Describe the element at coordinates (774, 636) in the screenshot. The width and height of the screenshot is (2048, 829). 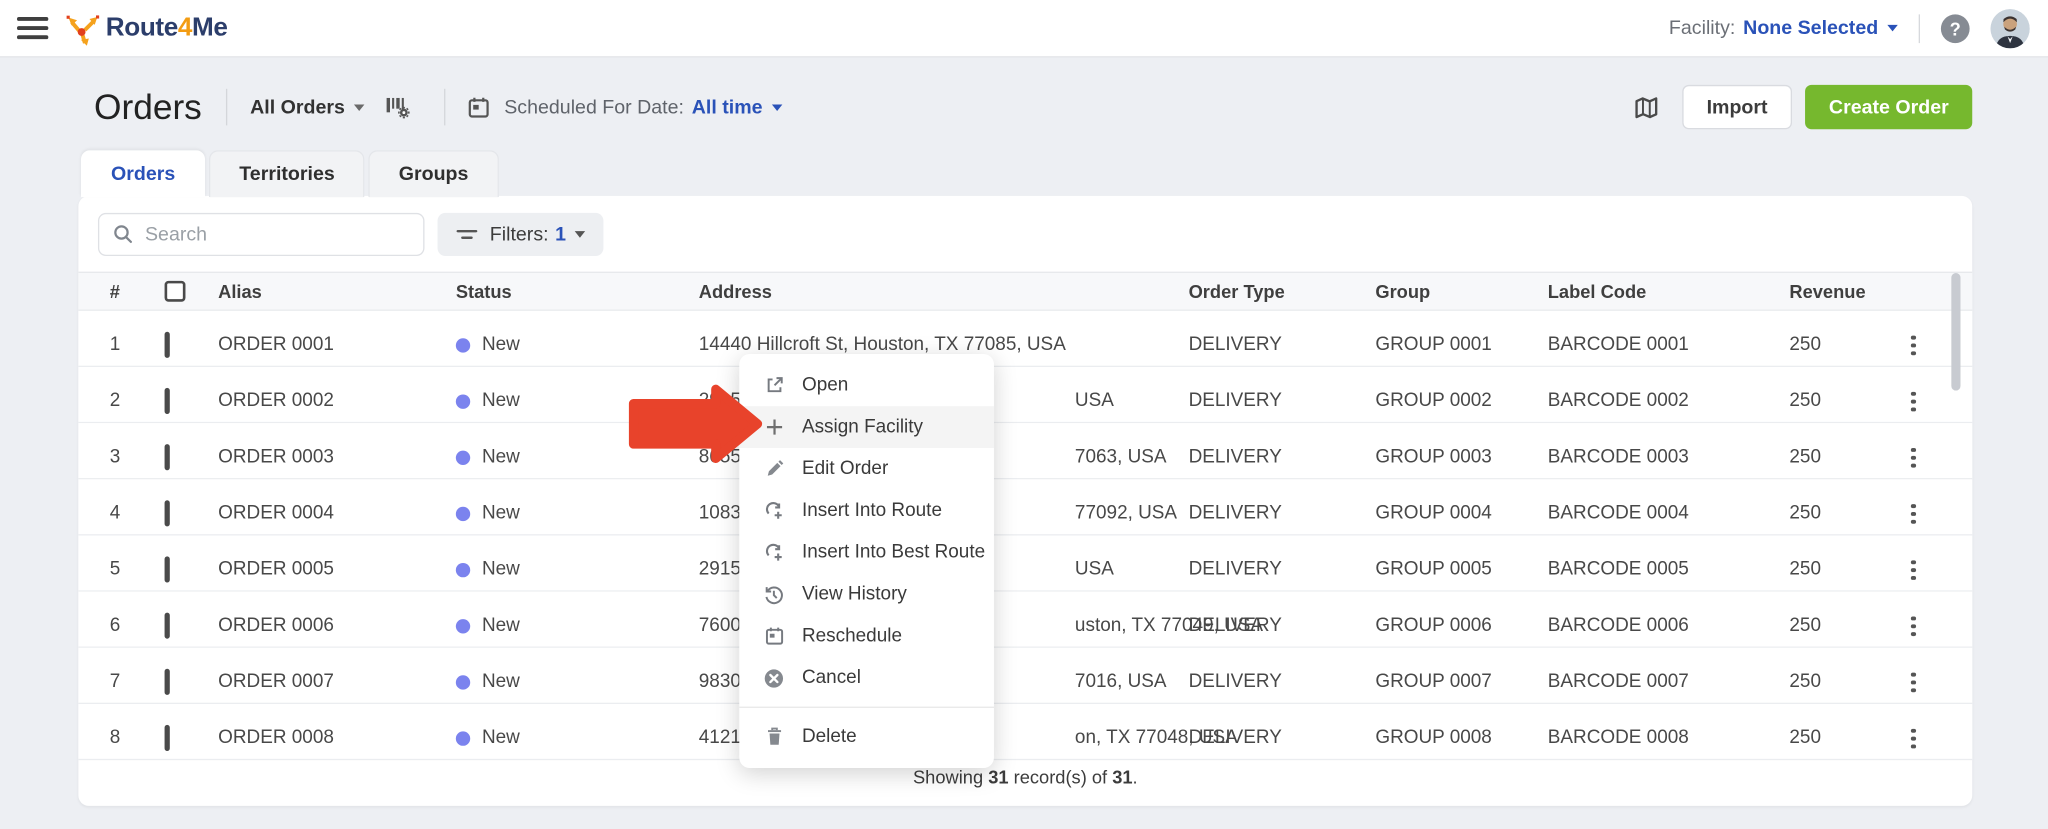
I see `calendar-icon` at that location.